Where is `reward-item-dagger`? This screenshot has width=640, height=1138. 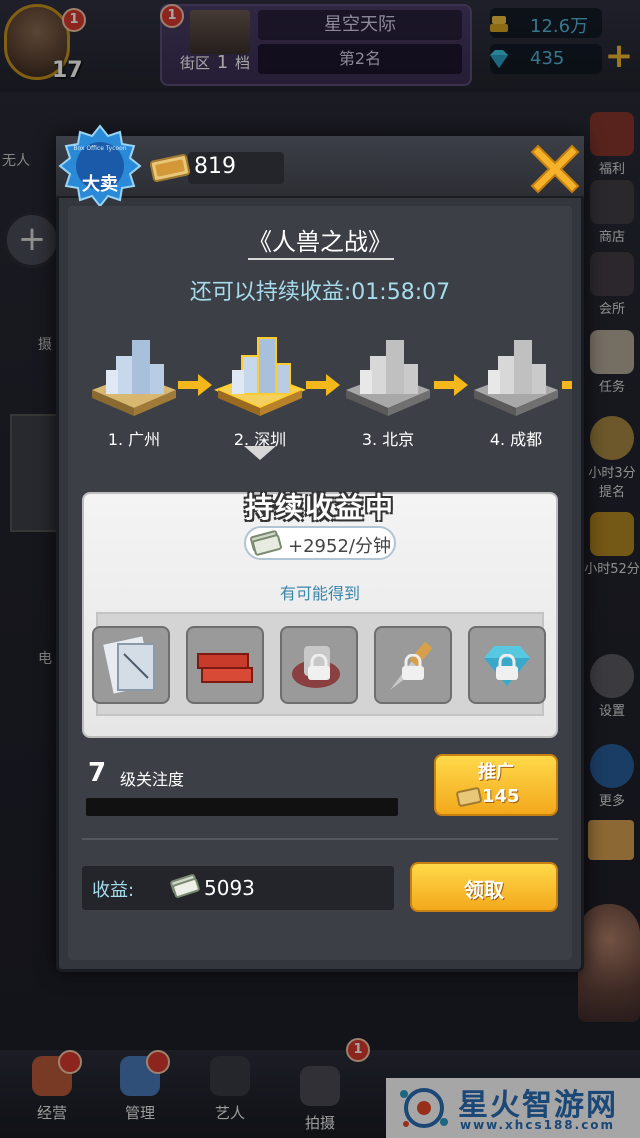 reward-item-dagger is located at coordinates (413, 665).